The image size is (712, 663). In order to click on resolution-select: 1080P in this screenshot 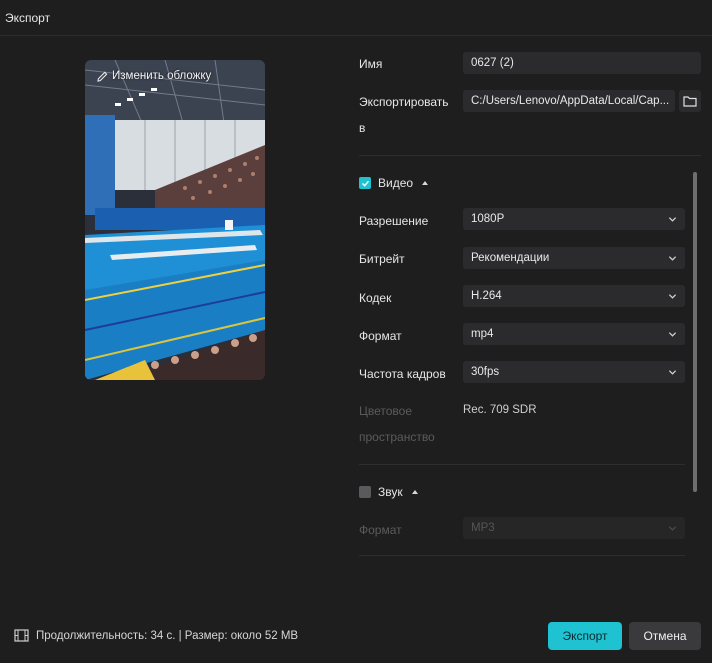, I will do `click(574, 219)`.